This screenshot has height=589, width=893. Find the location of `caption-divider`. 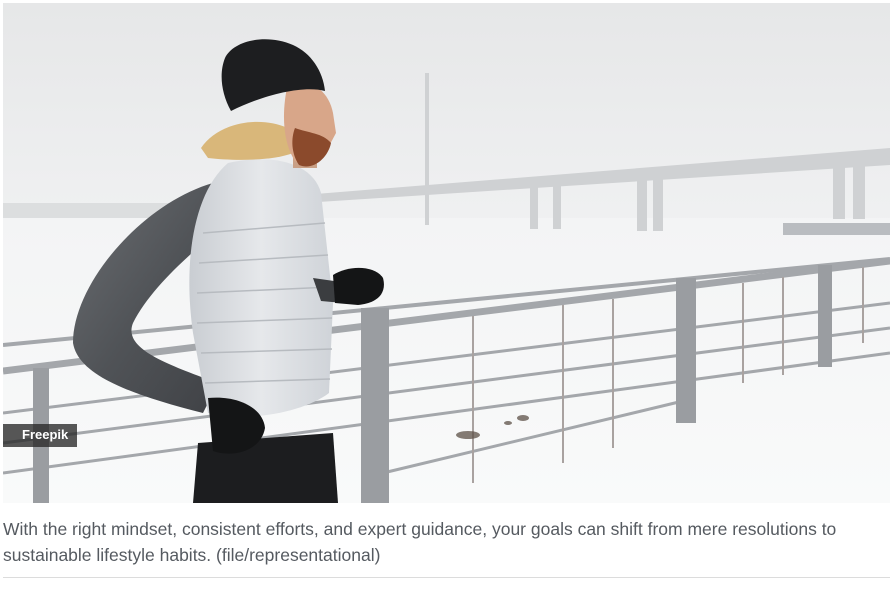

caption-divider is located at coordinates (446, 577).